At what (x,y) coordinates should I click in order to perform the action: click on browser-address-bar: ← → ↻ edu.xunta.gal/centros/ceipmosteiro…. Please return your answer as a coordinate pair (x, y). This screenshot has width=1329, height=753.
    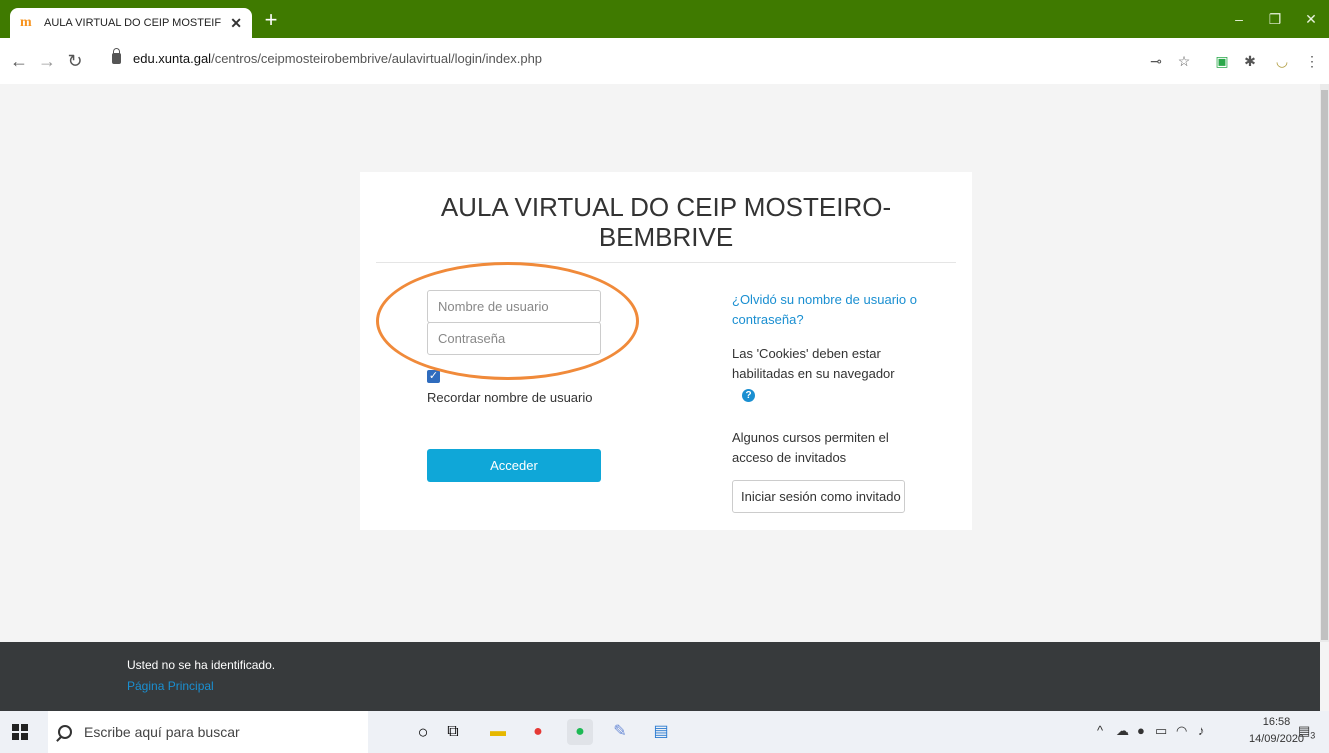
    Looking at the image, I should click on (664, 61).